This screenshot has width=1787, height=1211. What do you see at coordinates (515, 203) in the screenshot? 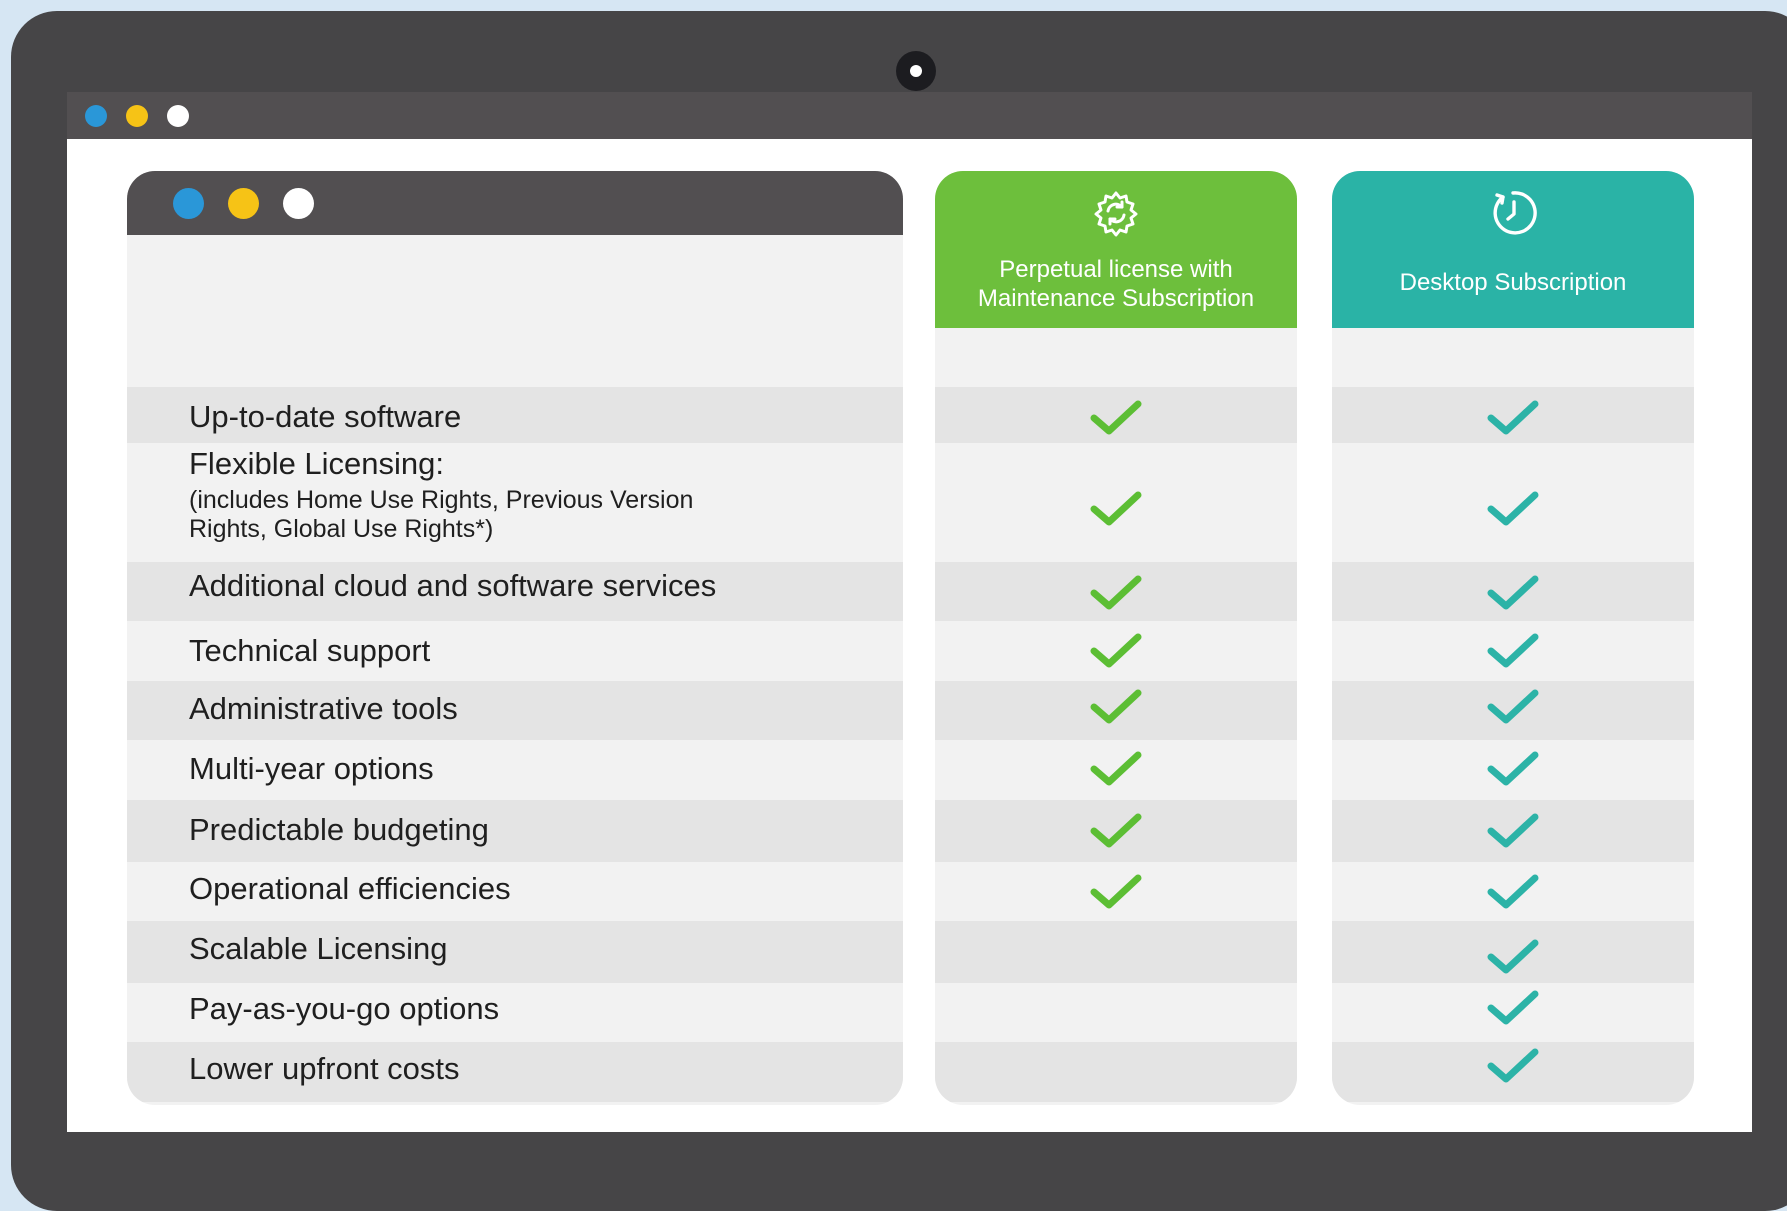
I see `feature-panel-header` at bounding box center [515, 203].